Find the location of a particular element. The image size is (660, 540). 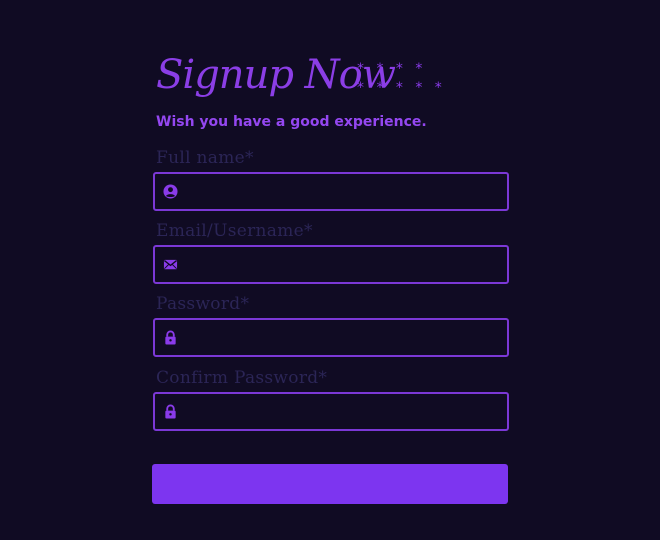

password-label: Password* is located at coordinates (203, 304).